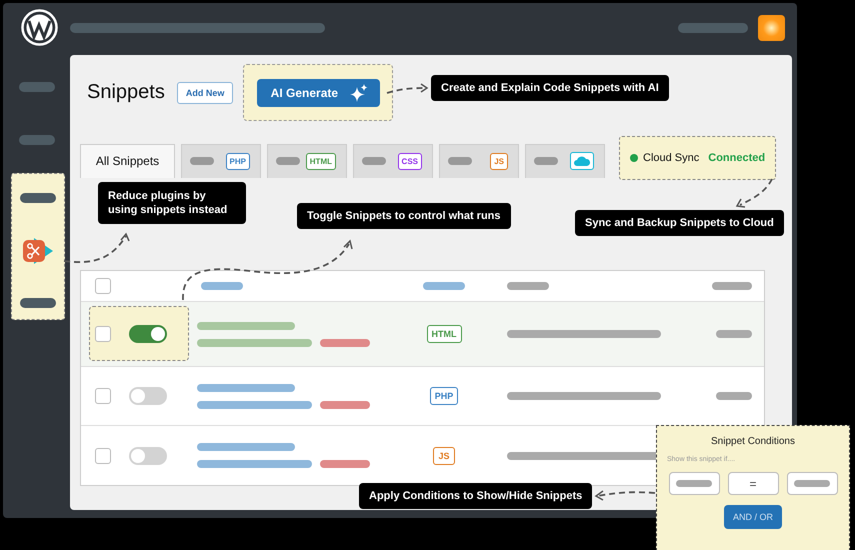 This screenshot has height=550, width=855. What do you see at coordinates (753, 517) in the screenshot?
I see `and-or-button: AND / OR` at bounding box center [753, 517].